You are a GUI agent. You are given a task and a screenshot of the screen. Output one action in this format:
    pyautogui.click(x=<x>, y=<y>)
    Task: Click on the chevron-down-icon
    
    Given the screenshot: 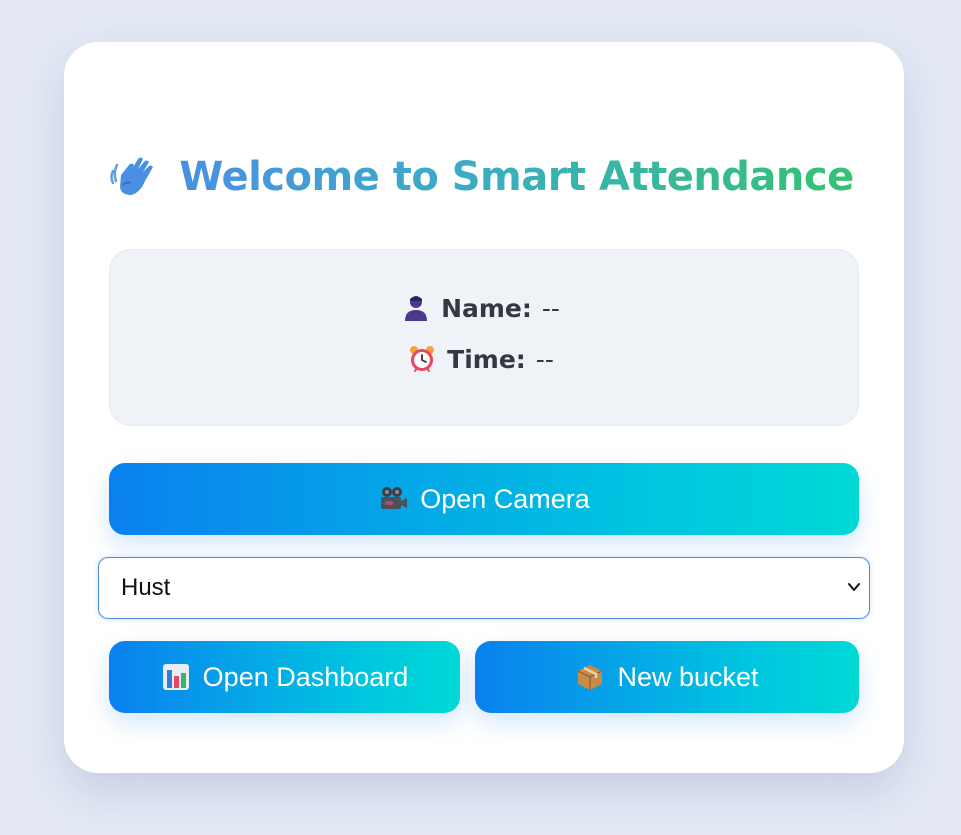 What is the action you would take?
    pyautogui.click(x=854, y=587)
    